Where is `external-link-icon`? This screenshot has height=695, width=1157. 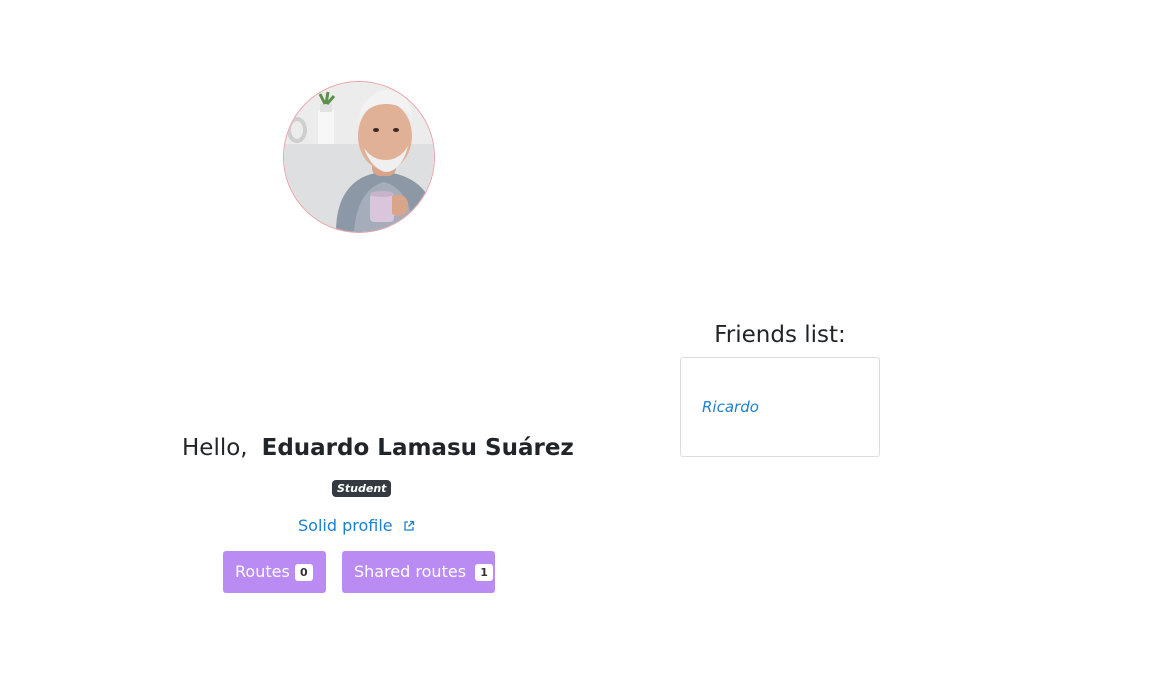 external-link-icon is located at coordinates (409, 527).